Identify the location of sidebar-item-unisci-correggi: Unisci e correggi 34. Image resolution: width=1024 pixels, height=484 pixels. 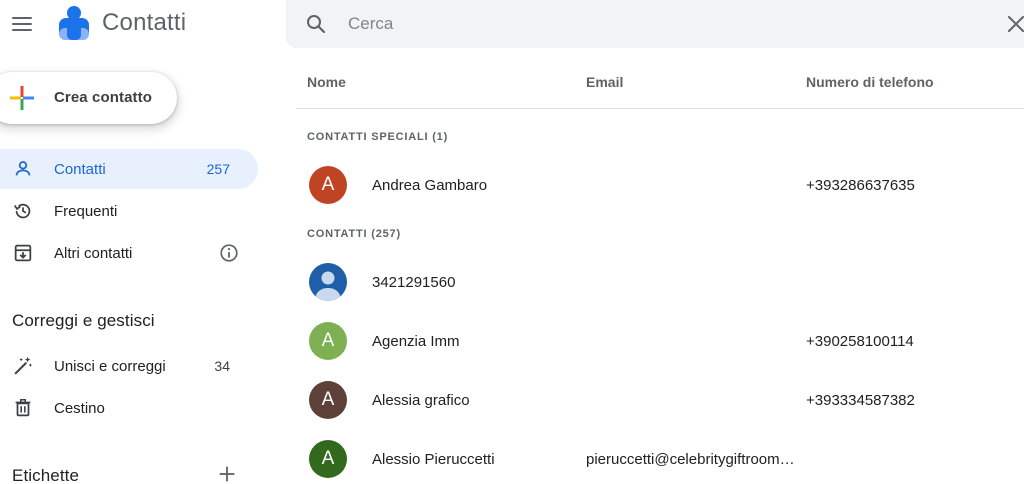
(129, 366).